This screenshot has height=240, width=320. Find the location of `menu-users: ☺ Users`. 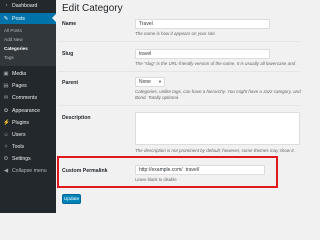

menu-users: ☺ Users is located at coordinates (28, 134).